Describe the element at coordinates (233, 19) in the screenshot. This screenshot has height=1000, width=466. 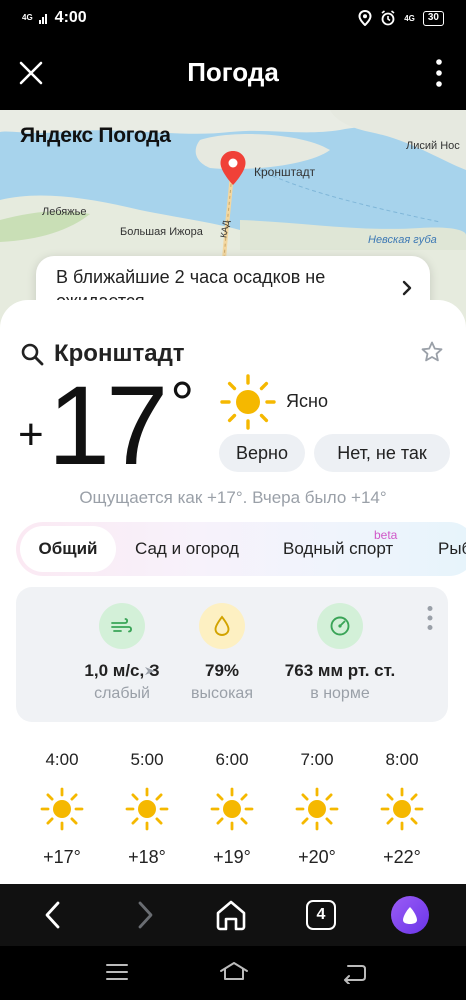
I see `status-bar: 4G 4:00 4G 30` at that location.